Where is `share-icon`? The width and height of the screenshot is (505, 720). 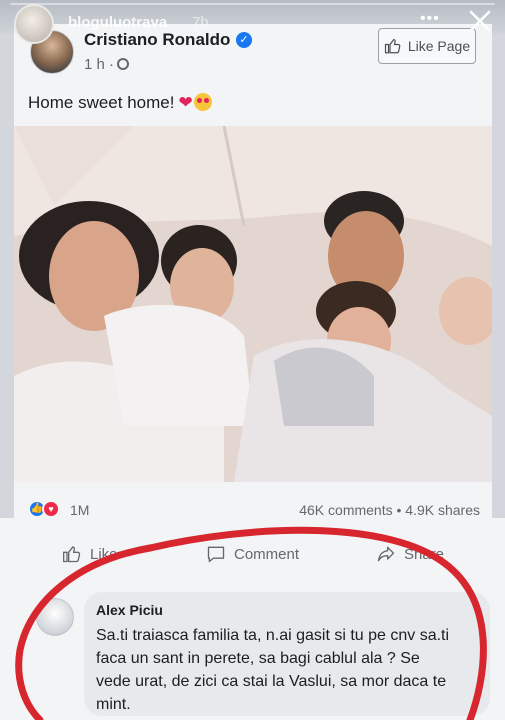
share-icon is located at coordinates (386, 554).